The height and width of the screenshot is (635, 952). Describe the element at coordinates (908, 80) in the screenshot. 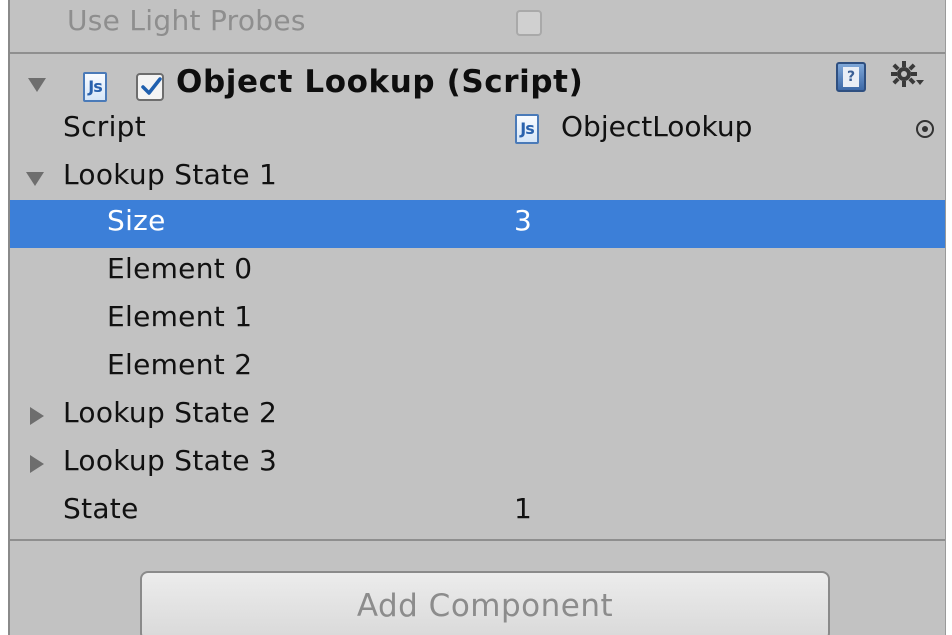

I see `gear-icon` at that location.